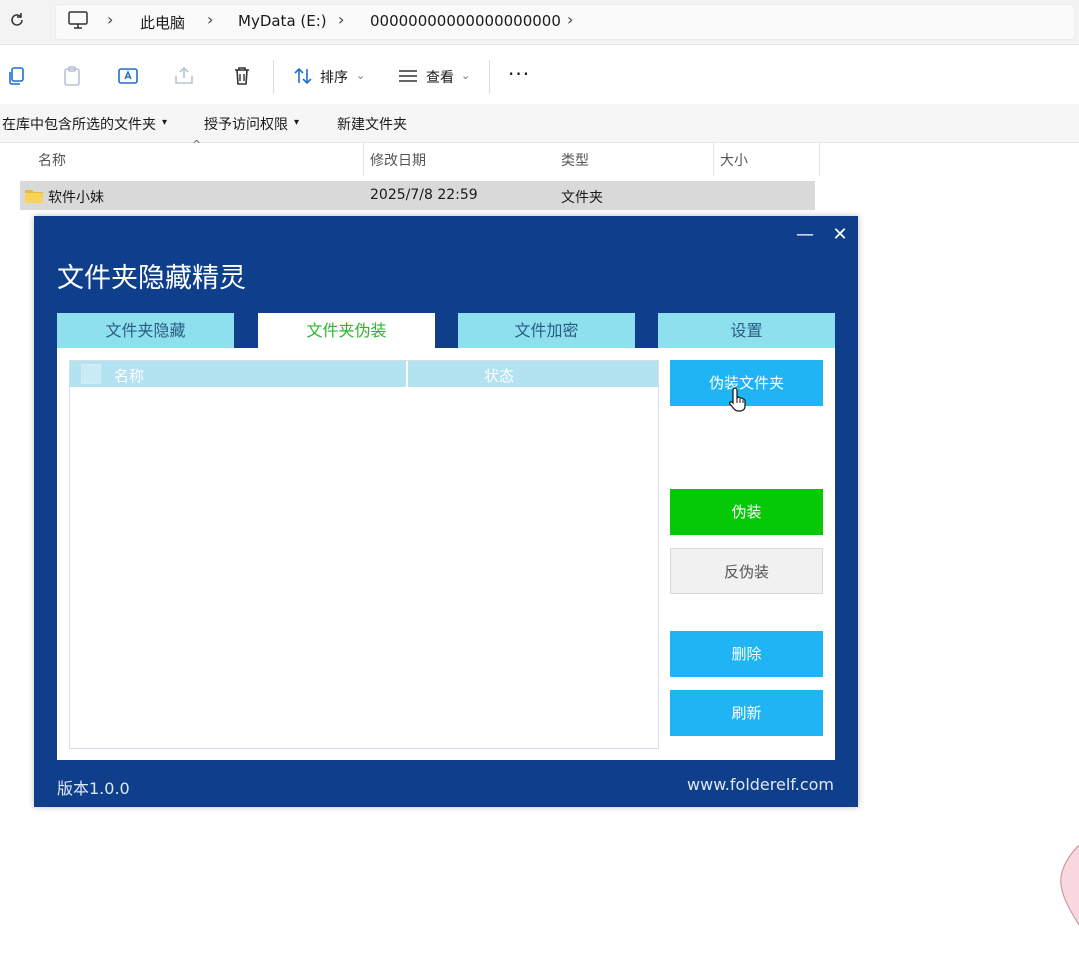 The image size is (1079, 970). Describe the element at coordinates (746, 654) in the screenshot. I see `delete-button: 删除` at that location.